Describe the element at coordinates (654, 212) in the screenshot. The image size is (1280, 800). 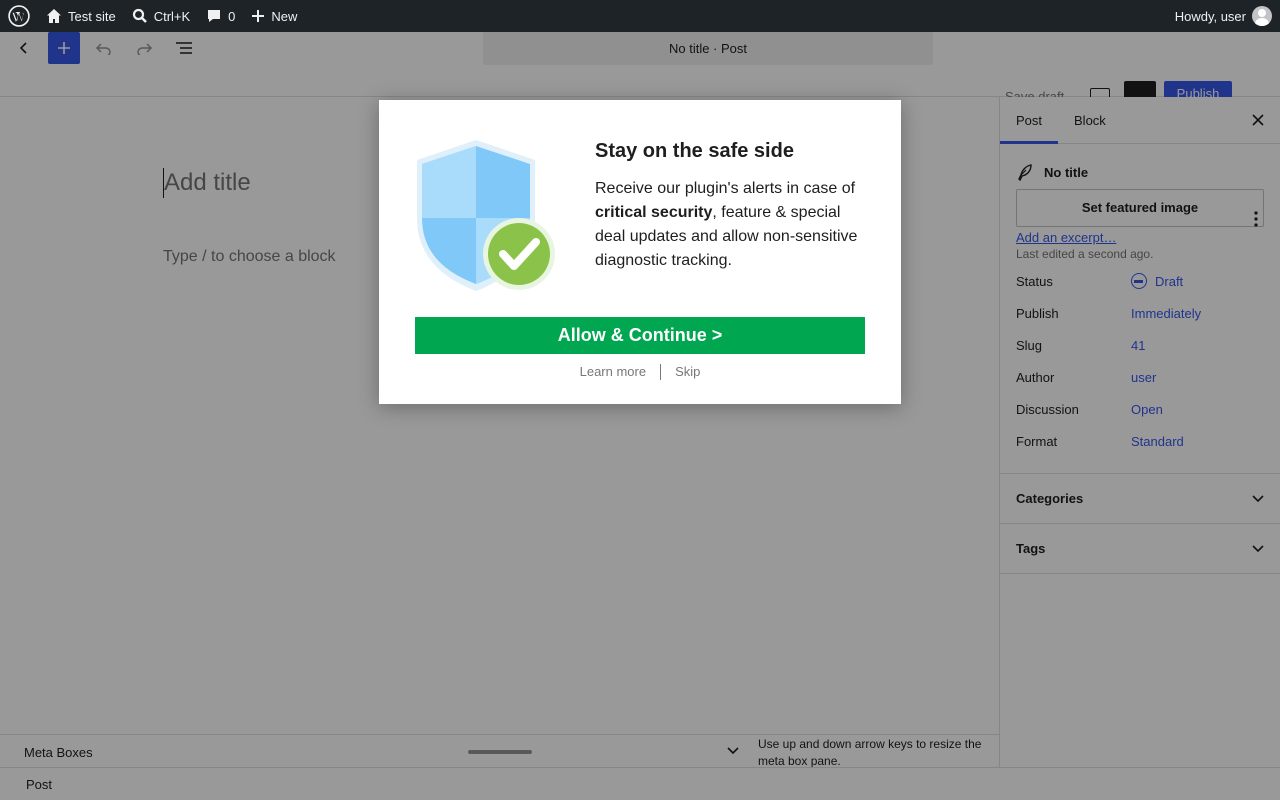
I see `modal-body-bold: critical security` at that location.